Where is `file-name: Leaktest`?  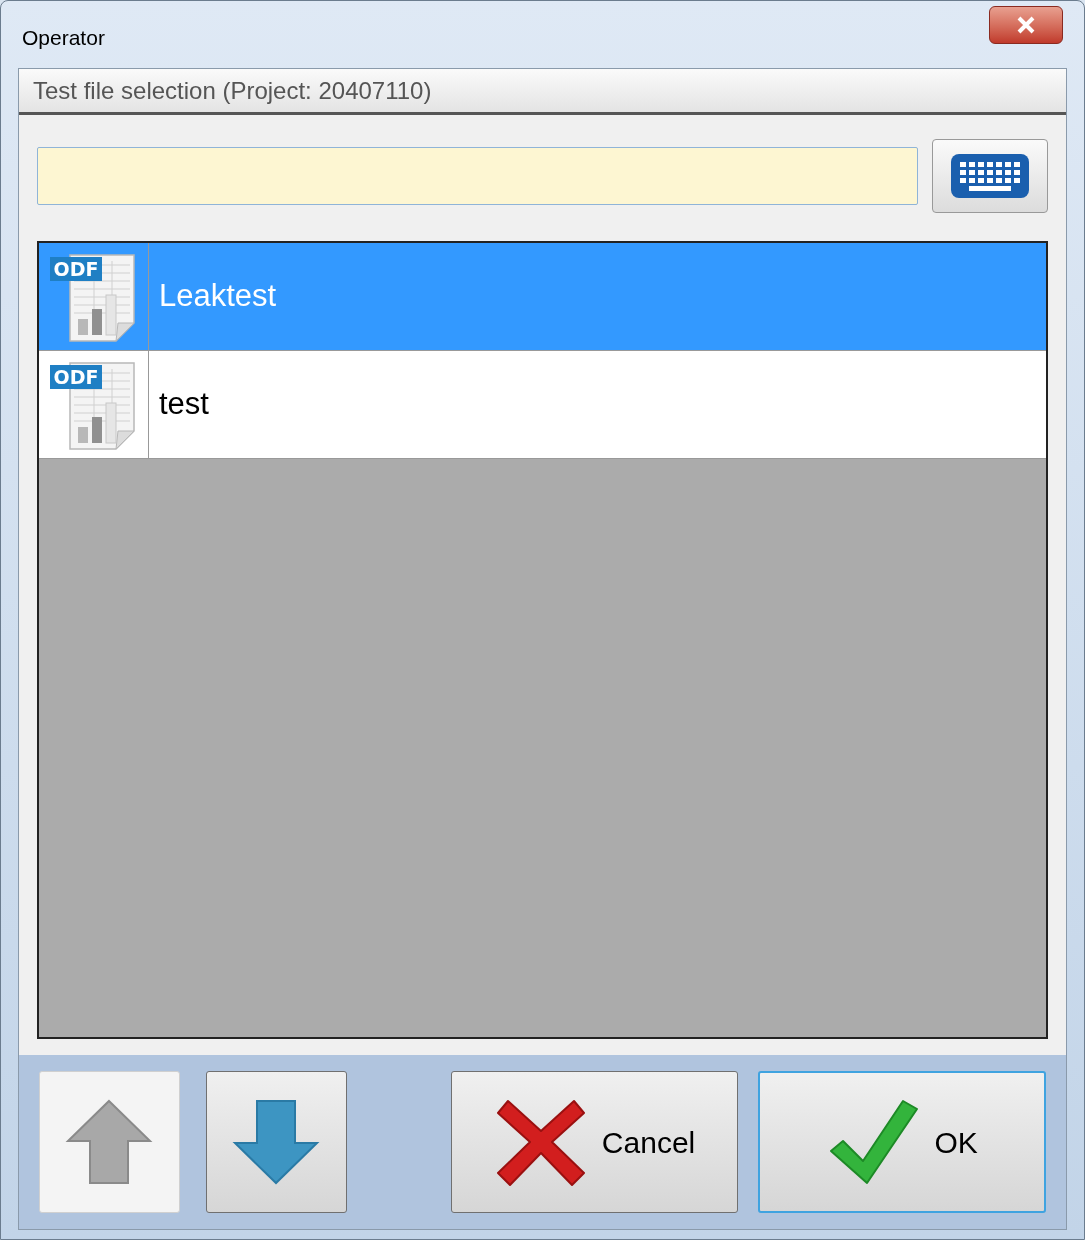
file-name: Leaktest is located at coordinates (218, 296).